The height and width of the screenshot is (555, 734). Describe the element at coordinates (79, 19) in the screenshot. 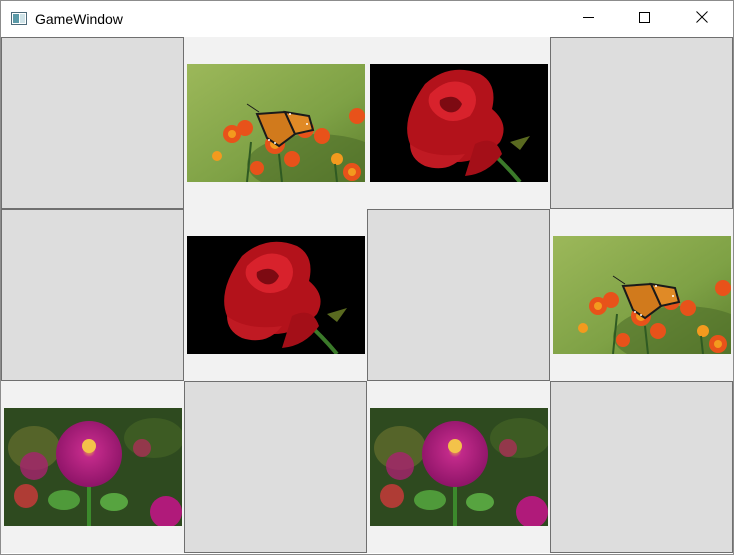

I see `window-title: GameWindow` at that location.